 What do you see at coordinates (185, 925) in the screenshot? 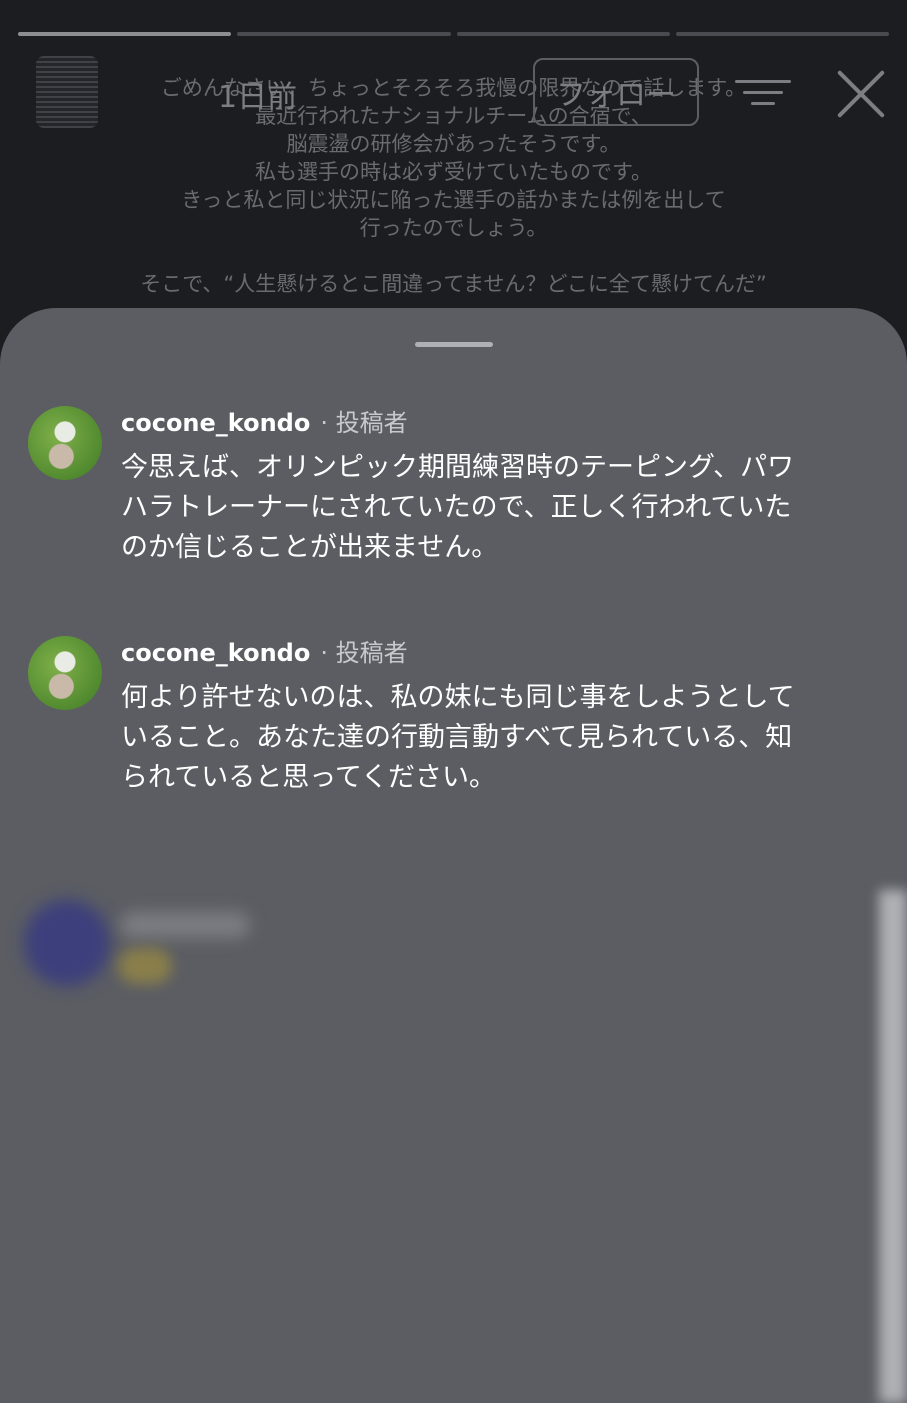
I see `blurred-username` at bounding box center [185, 925].